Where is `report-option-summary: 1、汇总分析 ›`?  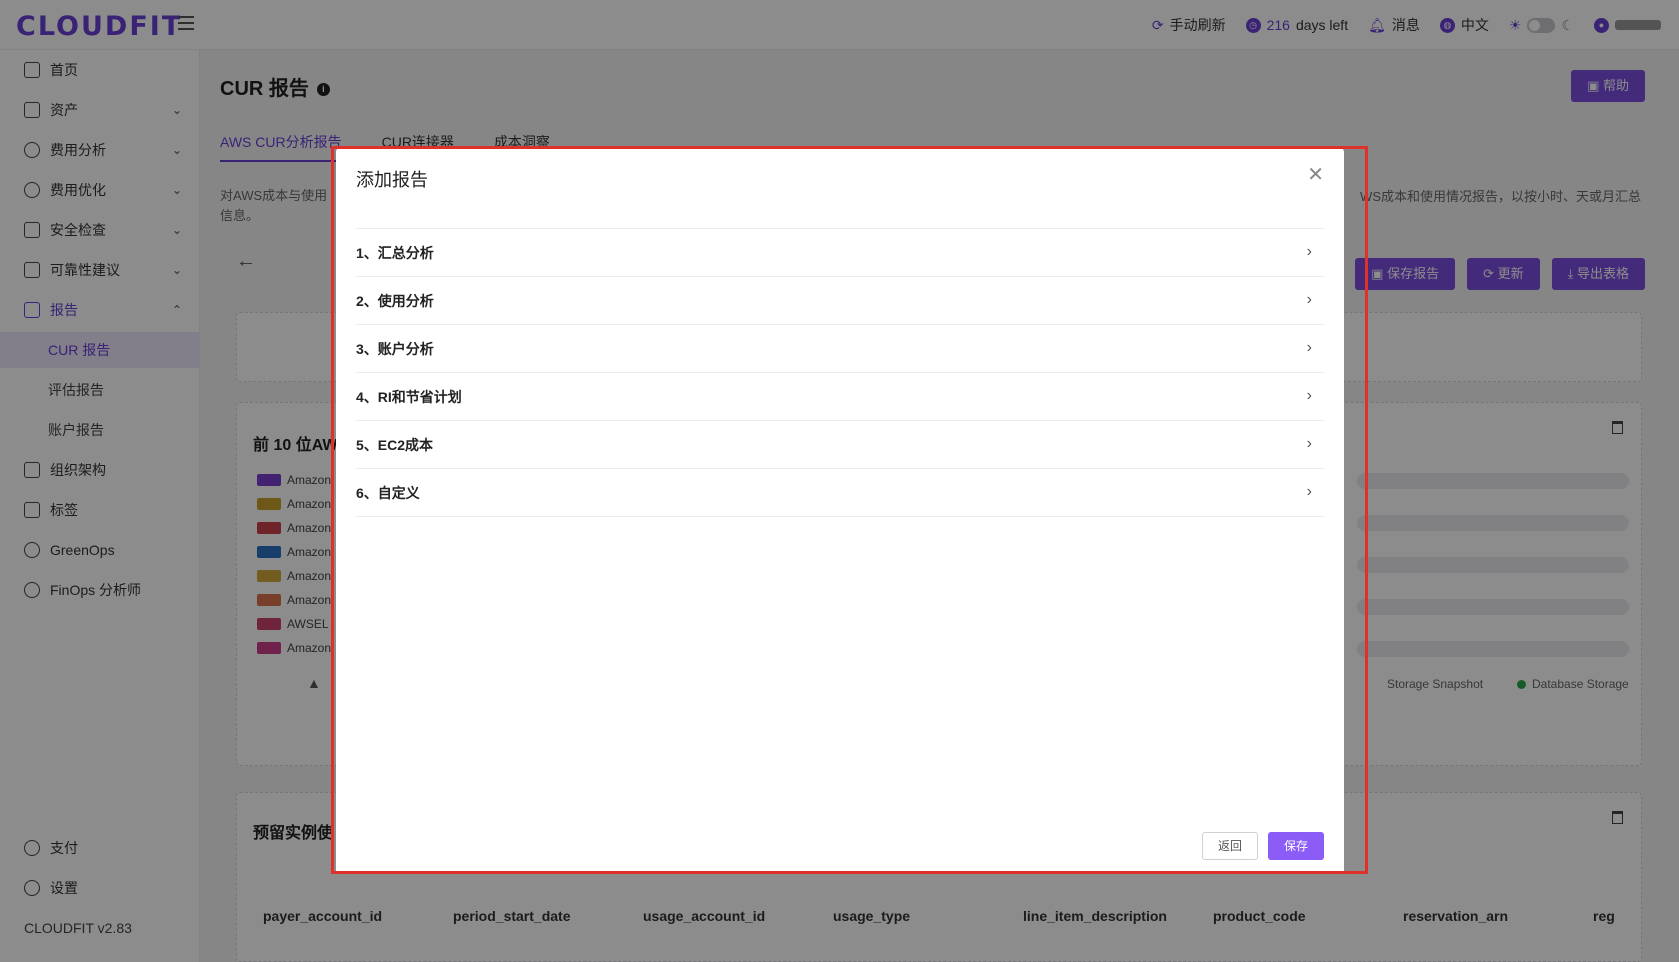 report-option-summary: 1、汇总分析 › is located at coordinates (840, 253).